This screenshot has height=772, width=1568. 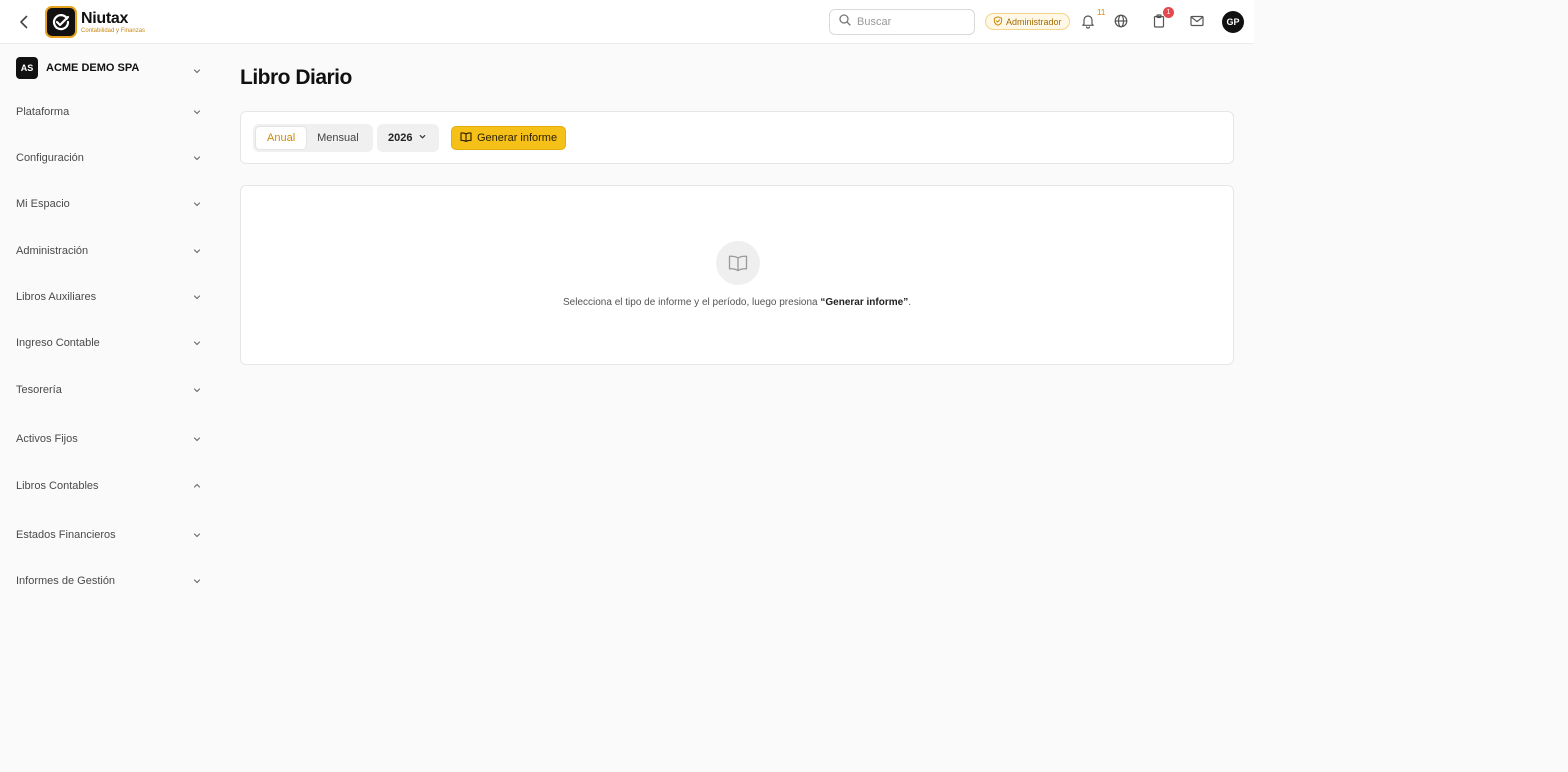 I want to click on sidebar-item-configuracion: Configuración, so click(x=109, y=158).